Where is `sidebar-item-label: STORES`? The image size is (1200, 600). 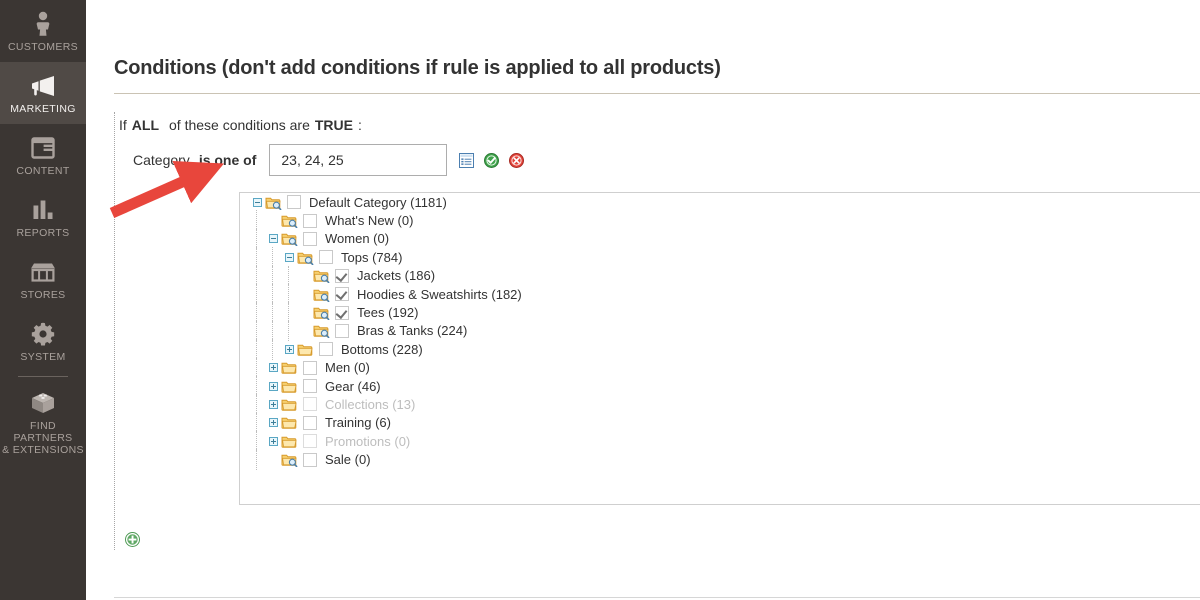 sidebar-item-label: STORES is located at coordinates (43, 295).